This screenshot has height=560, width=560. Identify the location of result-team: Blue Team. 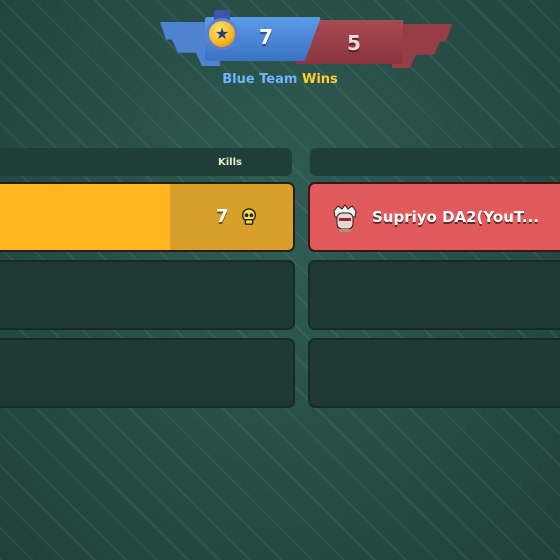
(260, 79).